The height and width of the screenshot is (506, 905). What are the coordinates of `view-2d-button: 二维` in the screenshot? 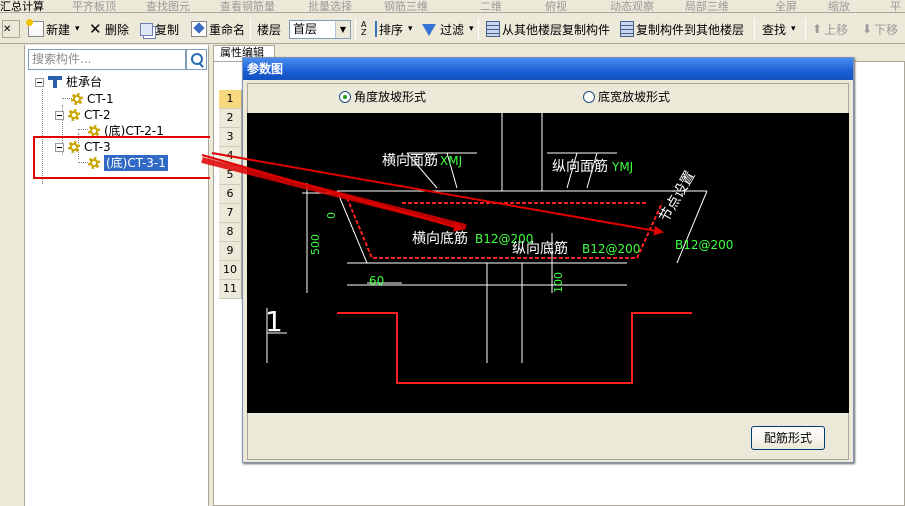 It's located at (491, 6).